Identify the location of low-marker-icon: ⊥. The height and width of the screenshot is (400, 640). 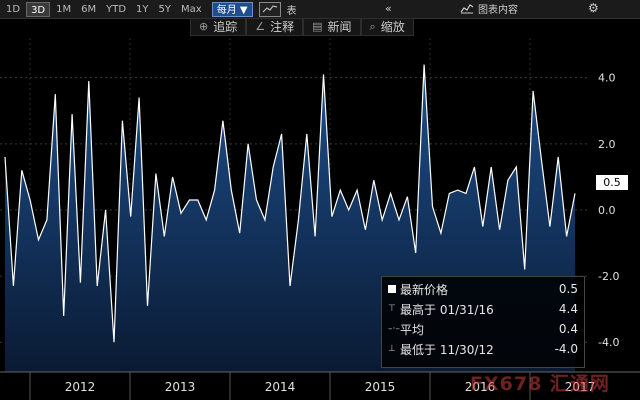
(392, 349).